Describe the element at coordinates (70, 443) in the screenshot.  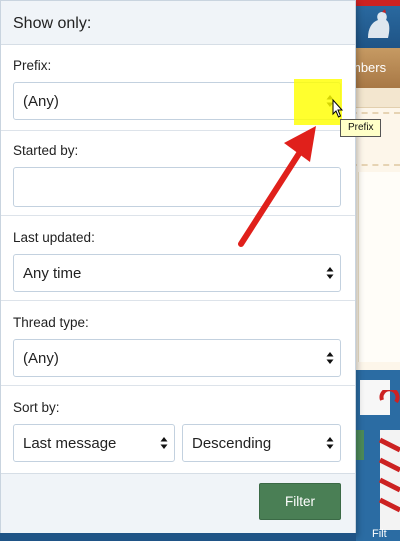
I see `sort-field-value: Last message` at that location.